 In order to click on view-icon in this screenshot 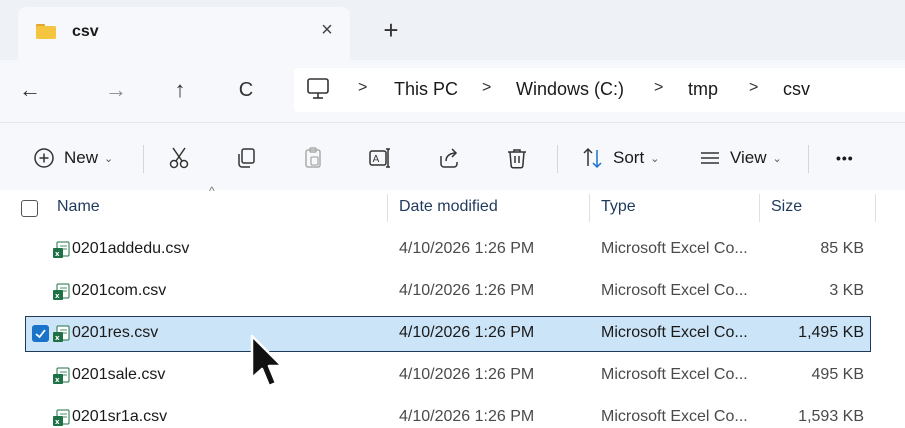, I will do `click(710, 158)`.